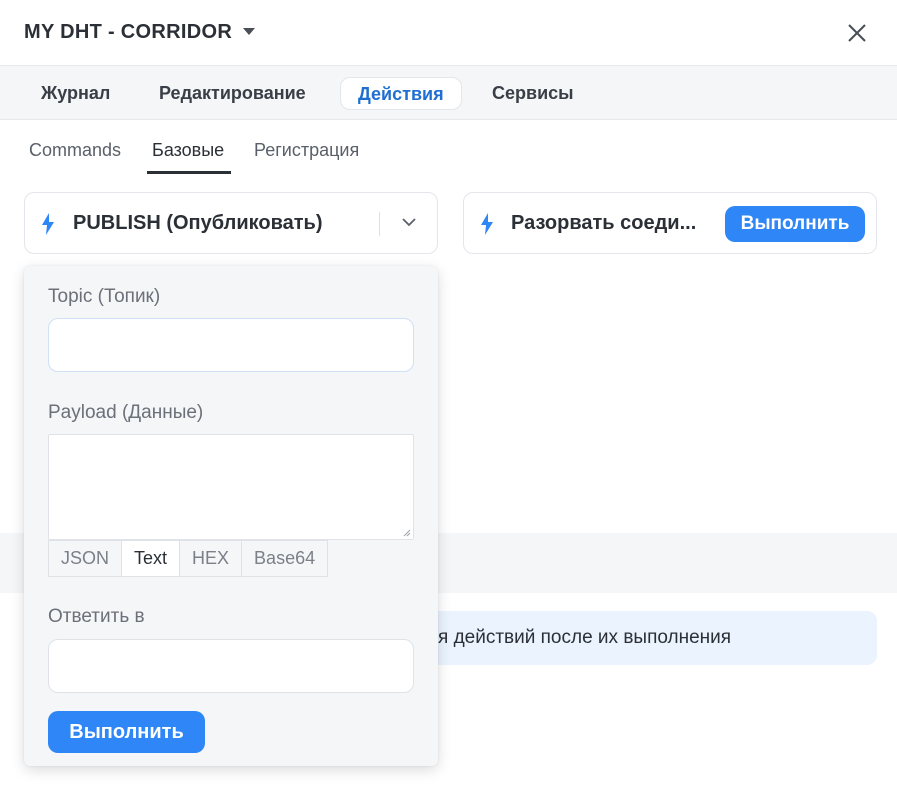 This screenshot has height=789, width=897. I want to click on run-disconnect-button: Выполнить, so click(795, 224).